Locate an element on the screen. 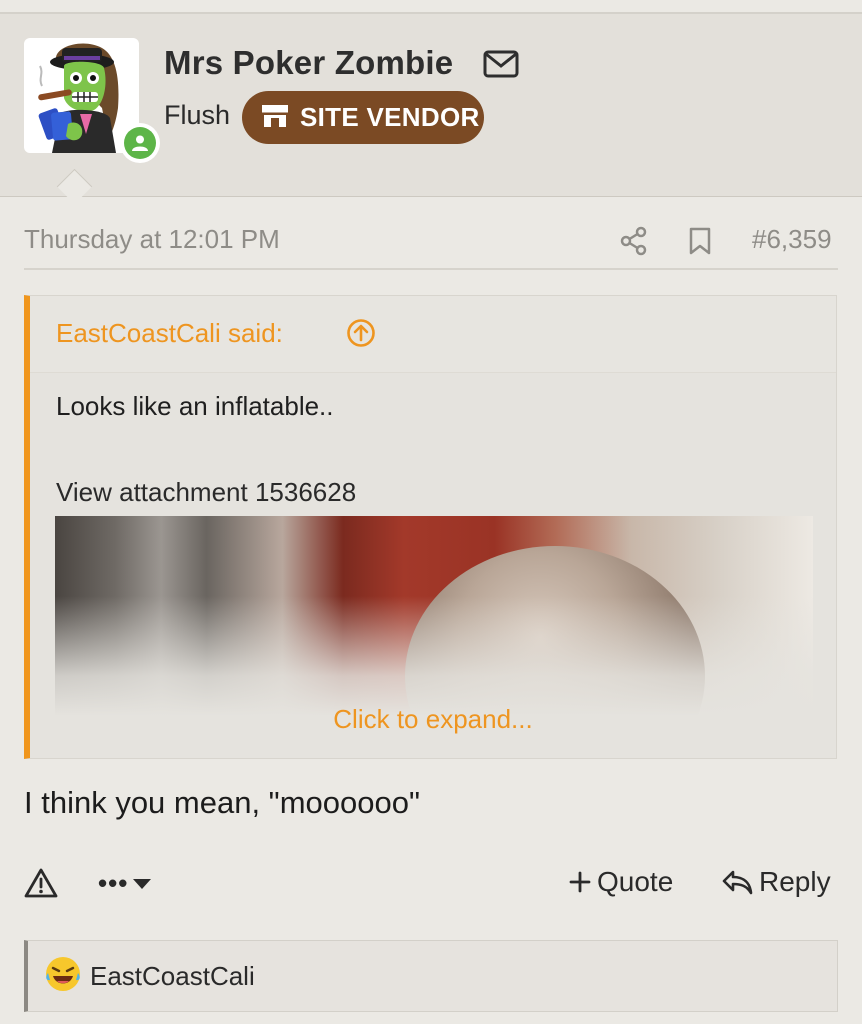 The width and height of the screenshot is (862, 1024). share-icon is located at coordinates (634, 243).